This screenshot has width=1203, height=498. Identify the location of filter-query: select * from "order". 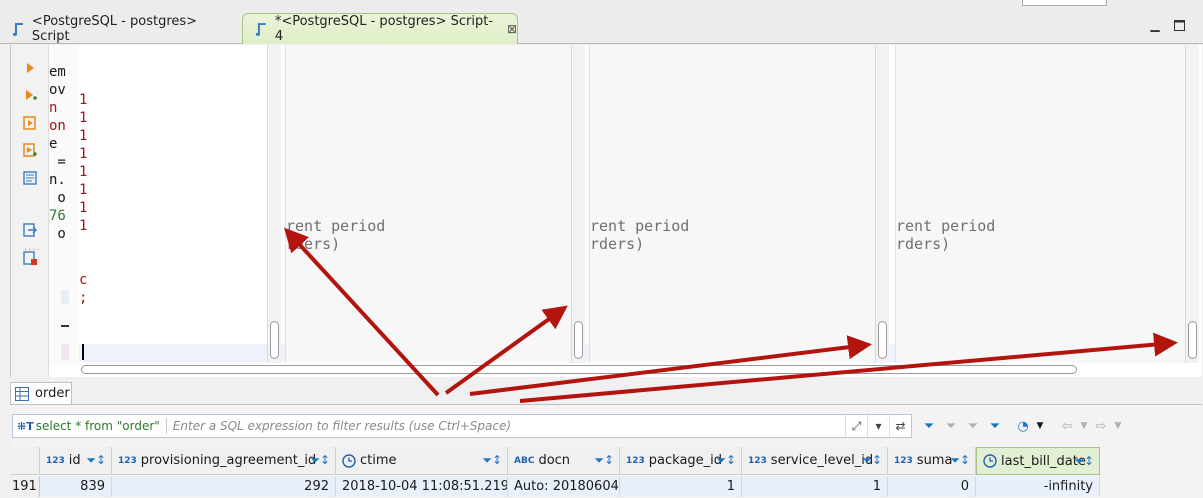
(98, 426).